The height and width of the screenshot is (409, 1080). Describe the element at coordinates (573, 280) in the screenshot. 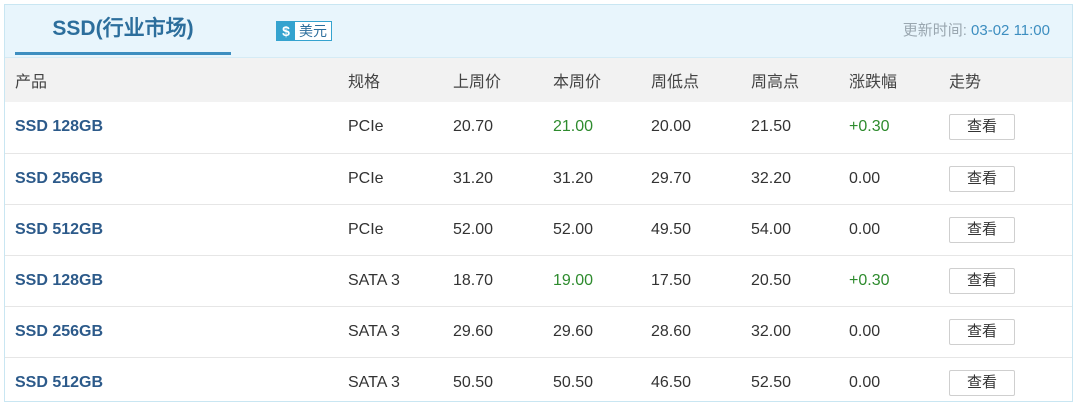

I see `this-week-price: 19.00` at that location.